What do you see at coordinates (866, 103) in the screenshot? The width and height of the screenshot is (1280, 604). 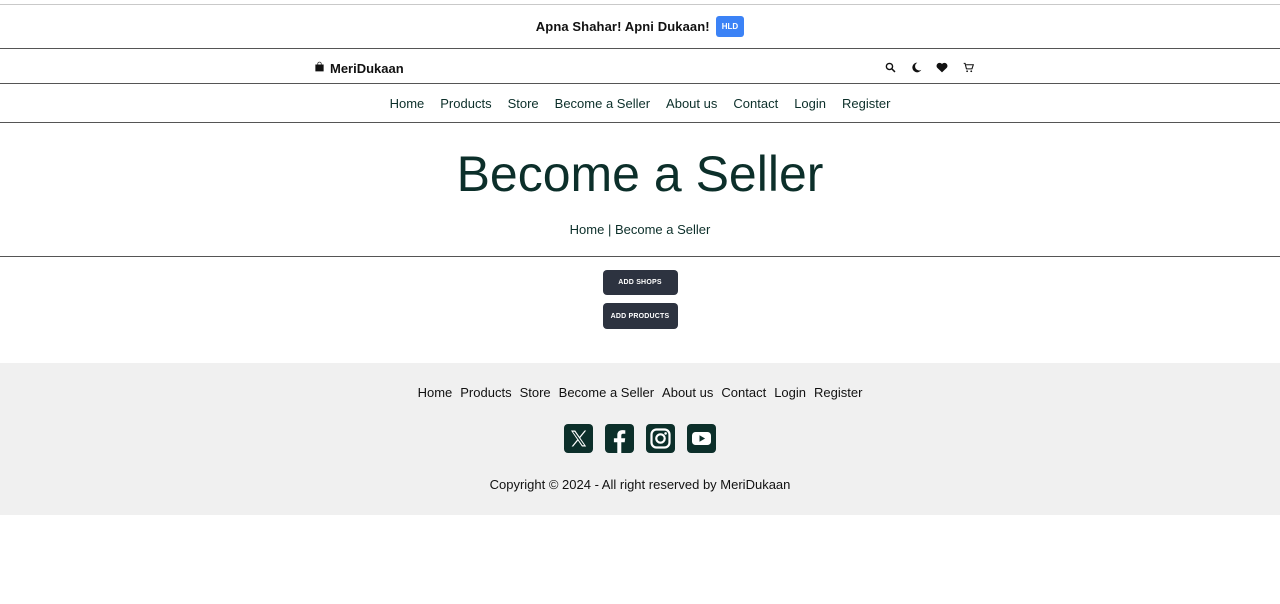 I see `nav-register: Register` at bounding box center [866, 103].